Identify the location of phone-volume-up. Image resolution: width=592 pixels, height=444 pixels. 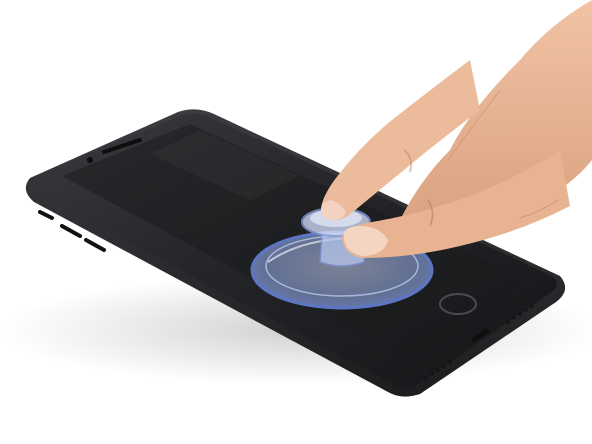
(71, 231).